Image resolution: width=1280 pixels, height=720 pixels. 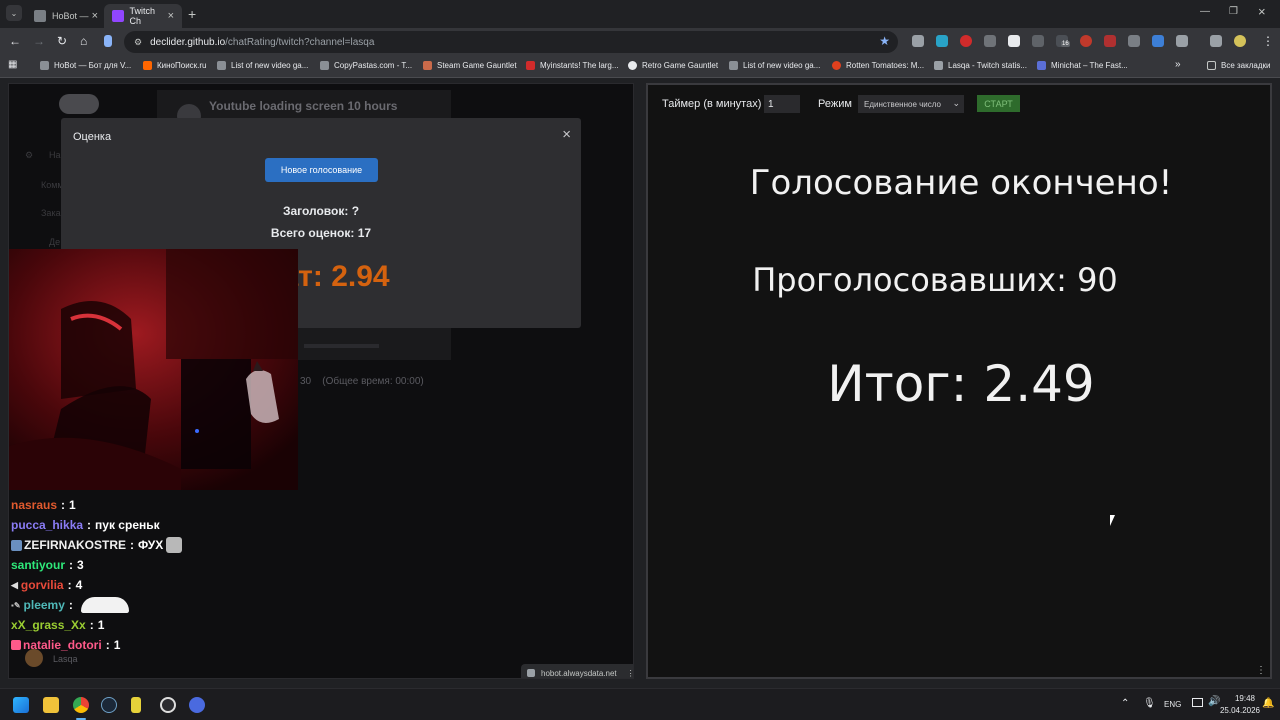 I want to click on vote-heading-line: Заголовок: ?, so click(x=321, y=211).